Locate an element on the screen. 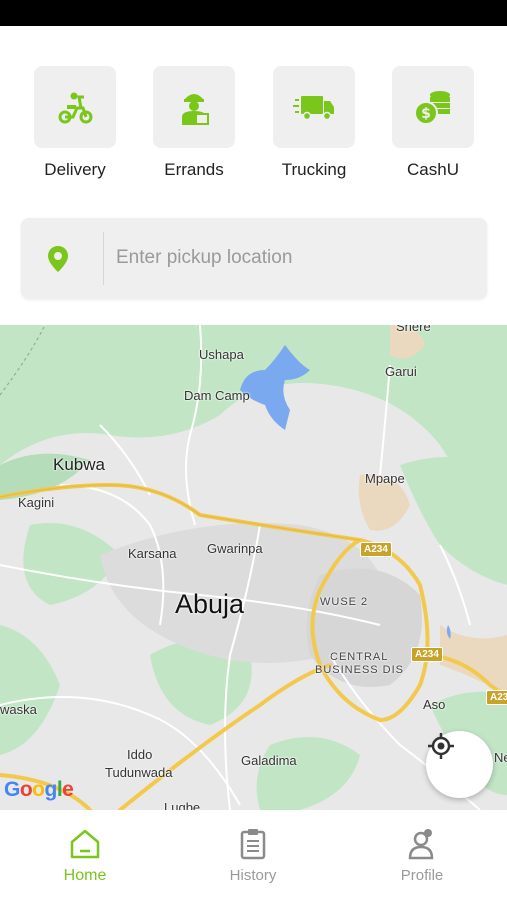  map-label: Tudunwada is located at coordinates (139, 772).